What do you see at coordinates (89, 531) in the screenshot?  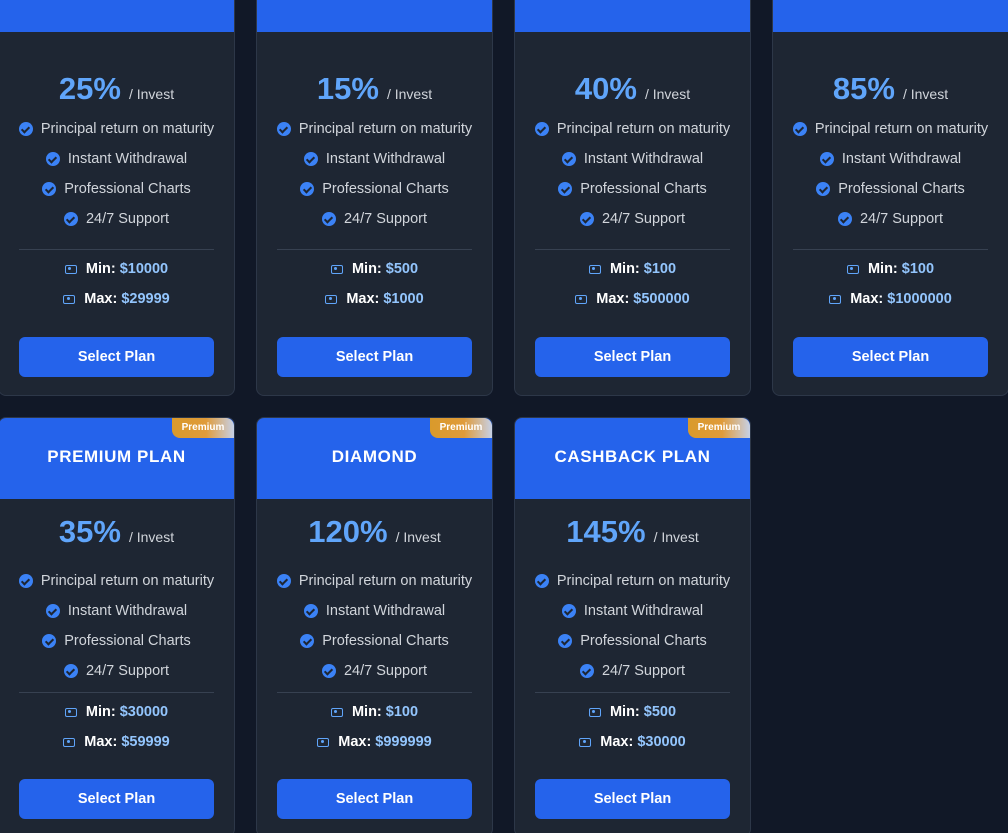 I see `return-percent: 35%` at bounding box center [89, 531].